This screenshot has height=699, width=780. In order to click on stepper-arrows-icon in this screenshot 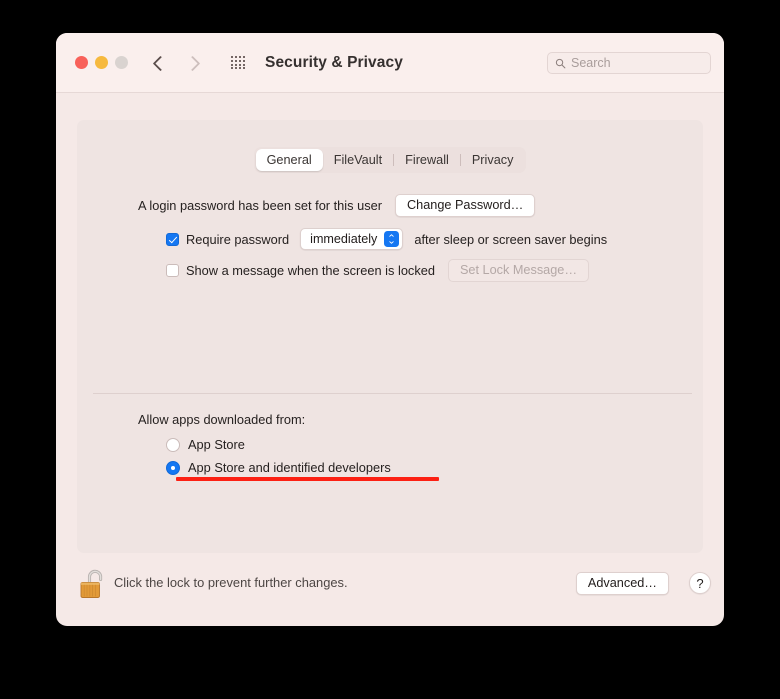, I will do `click(392, 239)`.